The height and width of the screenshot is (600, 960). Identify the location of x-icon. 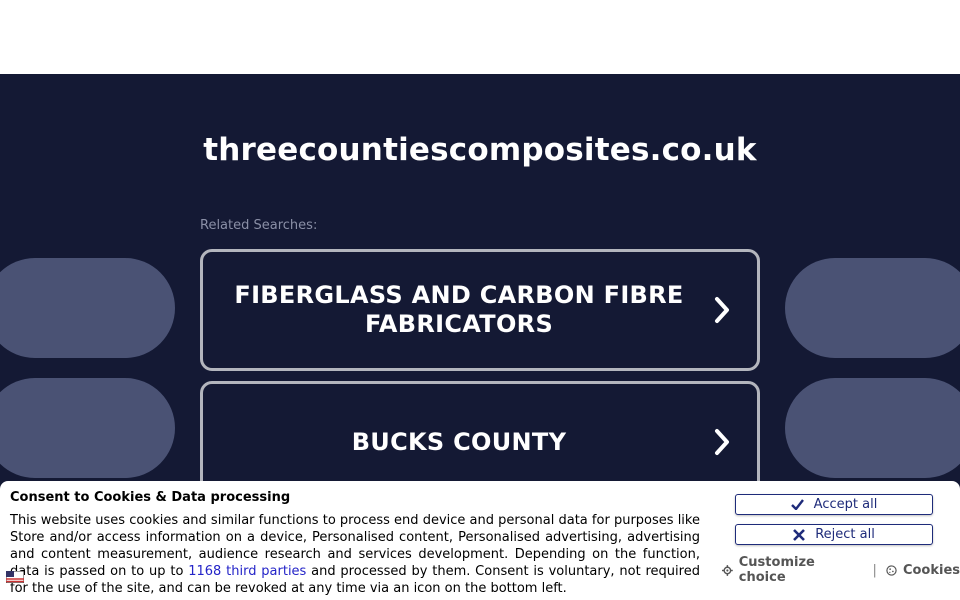
(799, 534).